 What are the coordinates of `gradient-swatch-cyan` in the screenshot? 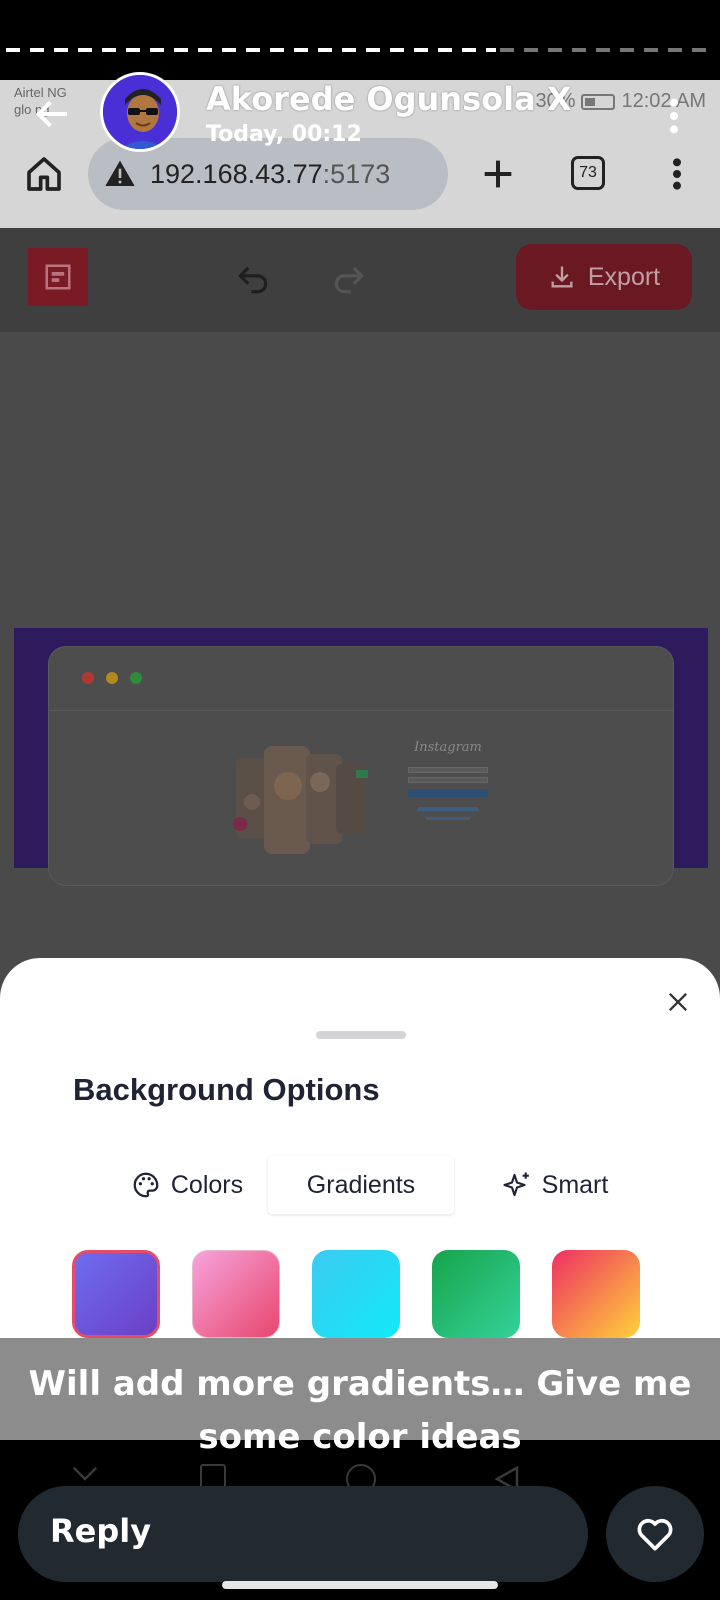 It's located at (356, 1294).